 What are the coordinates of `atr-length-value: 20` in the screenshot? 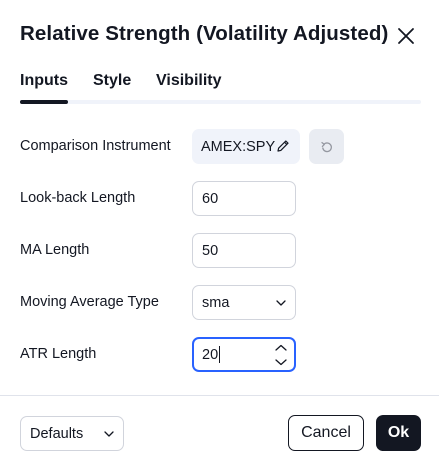 It's located at (210, 354).